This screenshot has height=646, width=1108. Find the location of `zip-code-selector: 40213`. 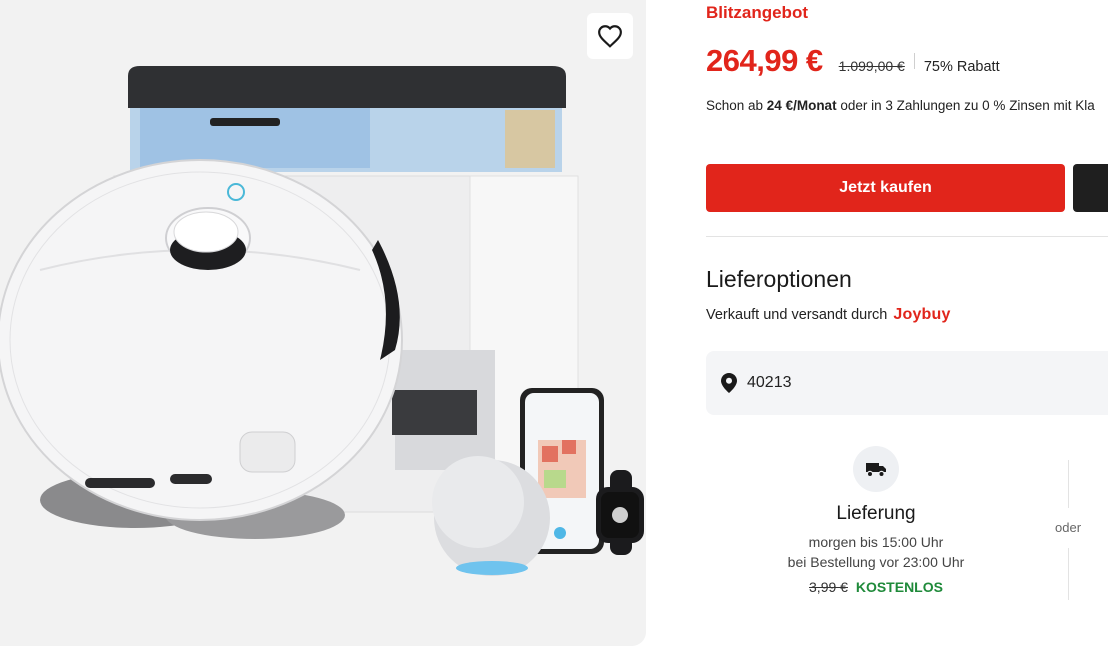

zip-code-selector: 40213 is located at coordinates (907, 383).